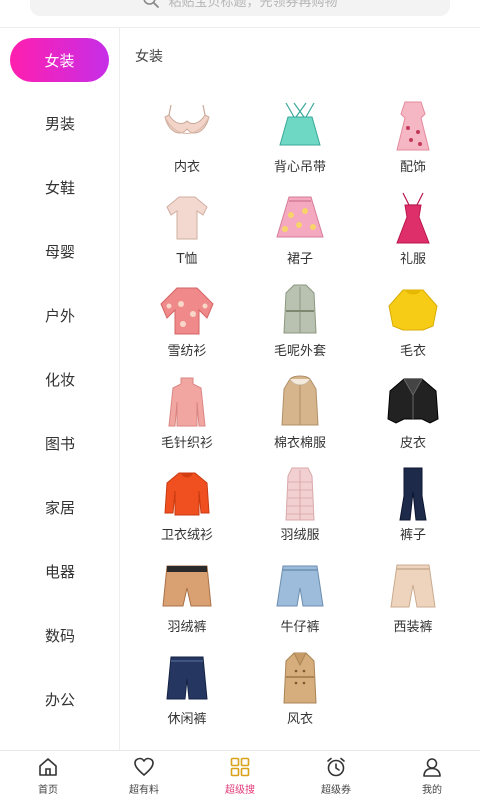 The width and height of the screenshot is (480, 800). What do you see at coordinates (299, 351) in the screenshot?
I see `item-label: 毛呢外套` at bounding box center [299, 351].